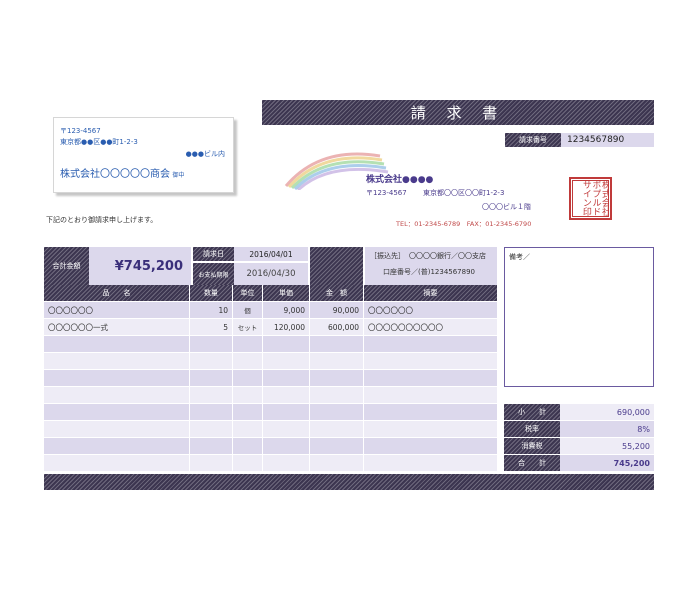  Describe the element at coordinates (607, 446) in the screenshot. I see `consumption-tax-value: 55,200` at that location.